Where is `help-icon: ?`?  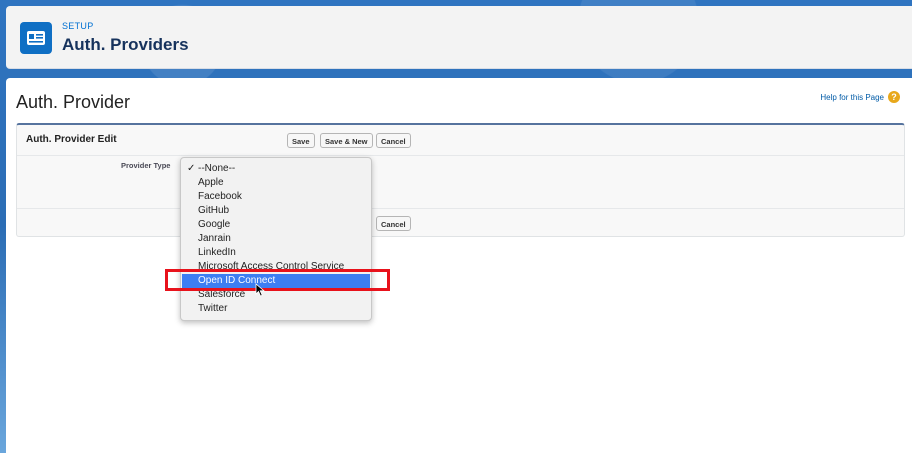
help-icon: ? is located at coordinates (894, 97).